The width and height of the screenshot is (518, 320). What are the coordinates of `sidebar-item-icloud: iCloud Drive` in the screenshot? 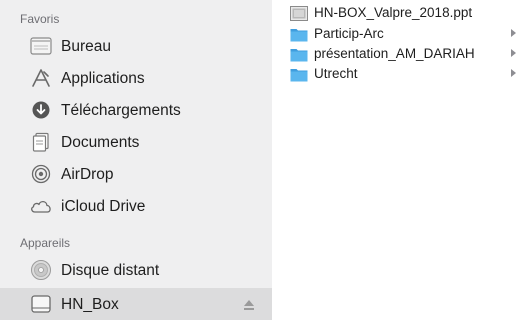 It's located at (136, 206).